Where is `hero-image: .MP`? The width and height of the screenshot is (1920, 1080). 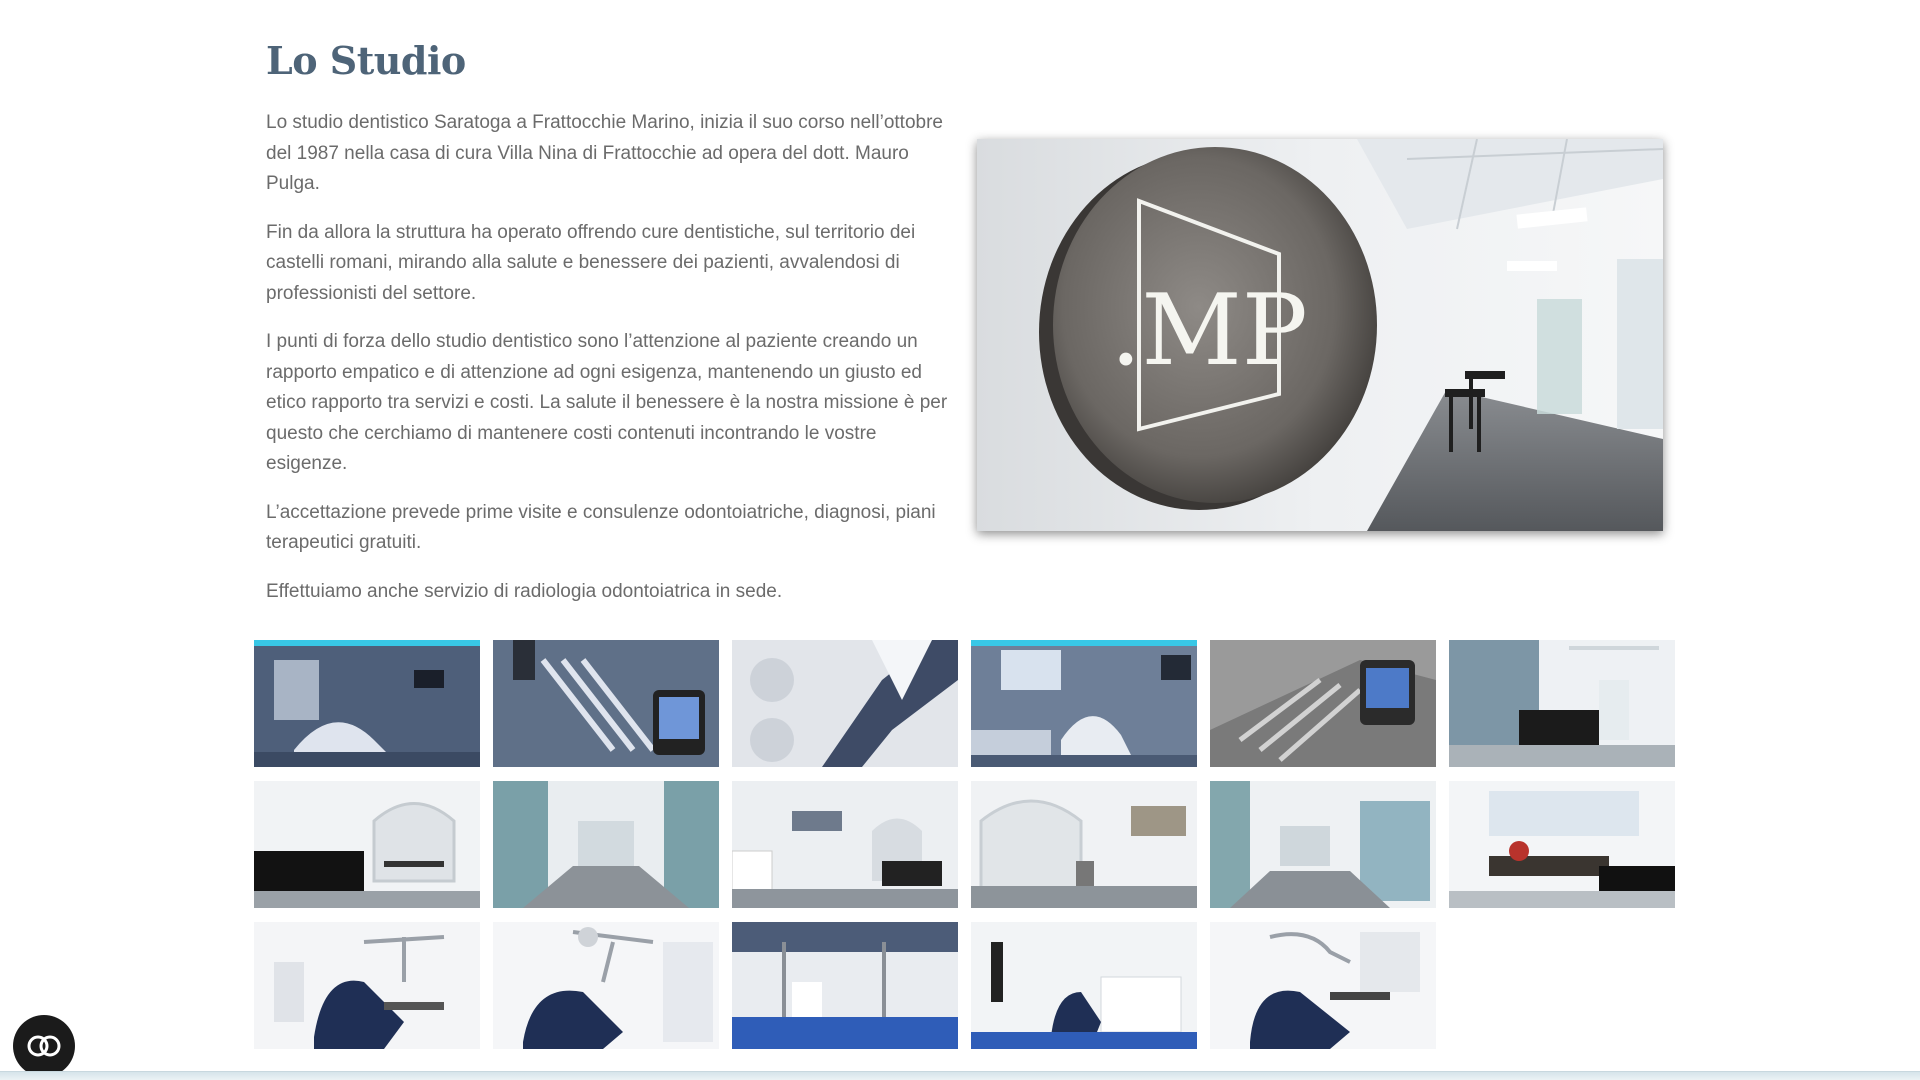
hero-image: .MP is located at coordinates (1320, 335).